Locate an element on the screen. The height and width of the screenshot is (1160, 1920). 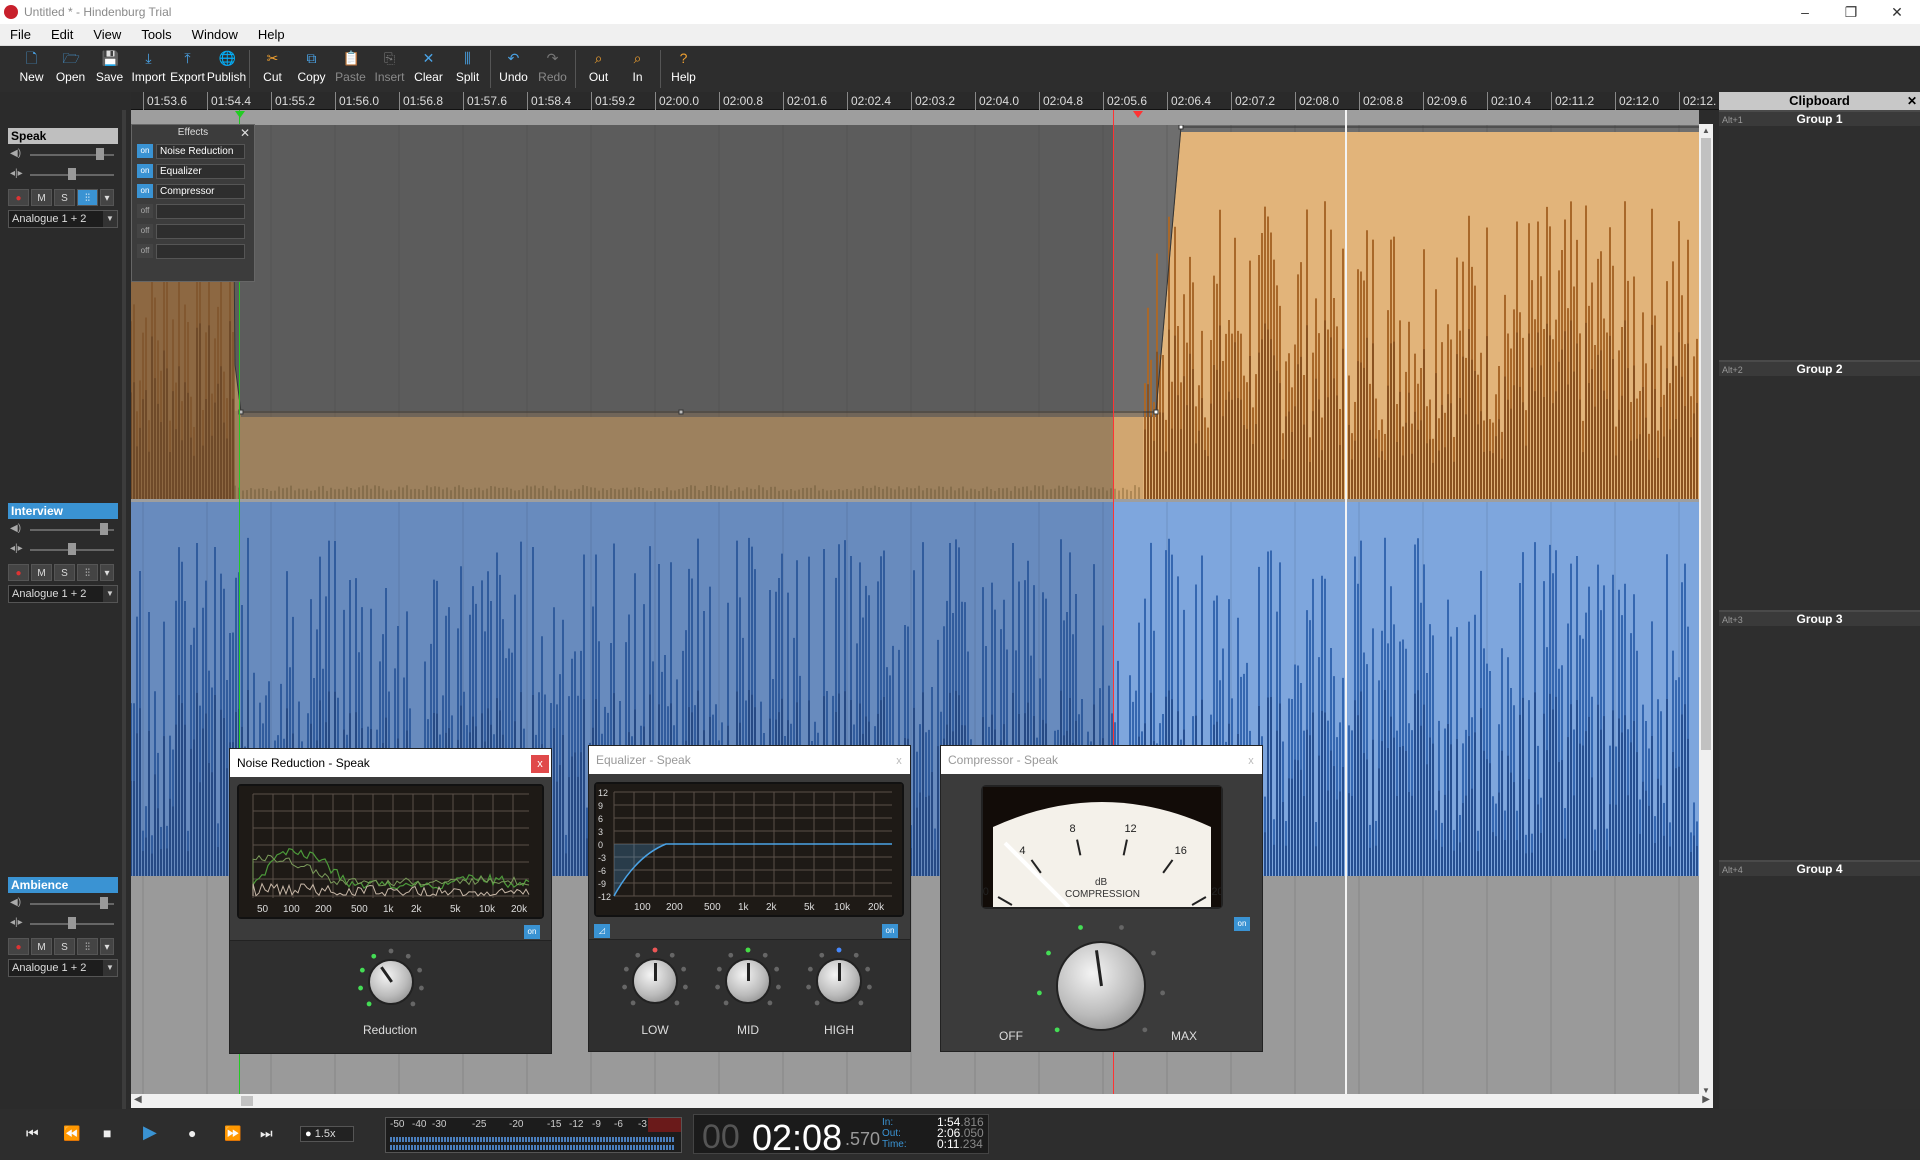
clipboard-group: Alt+2 Group 2 is located at coordinates (1819, 484).